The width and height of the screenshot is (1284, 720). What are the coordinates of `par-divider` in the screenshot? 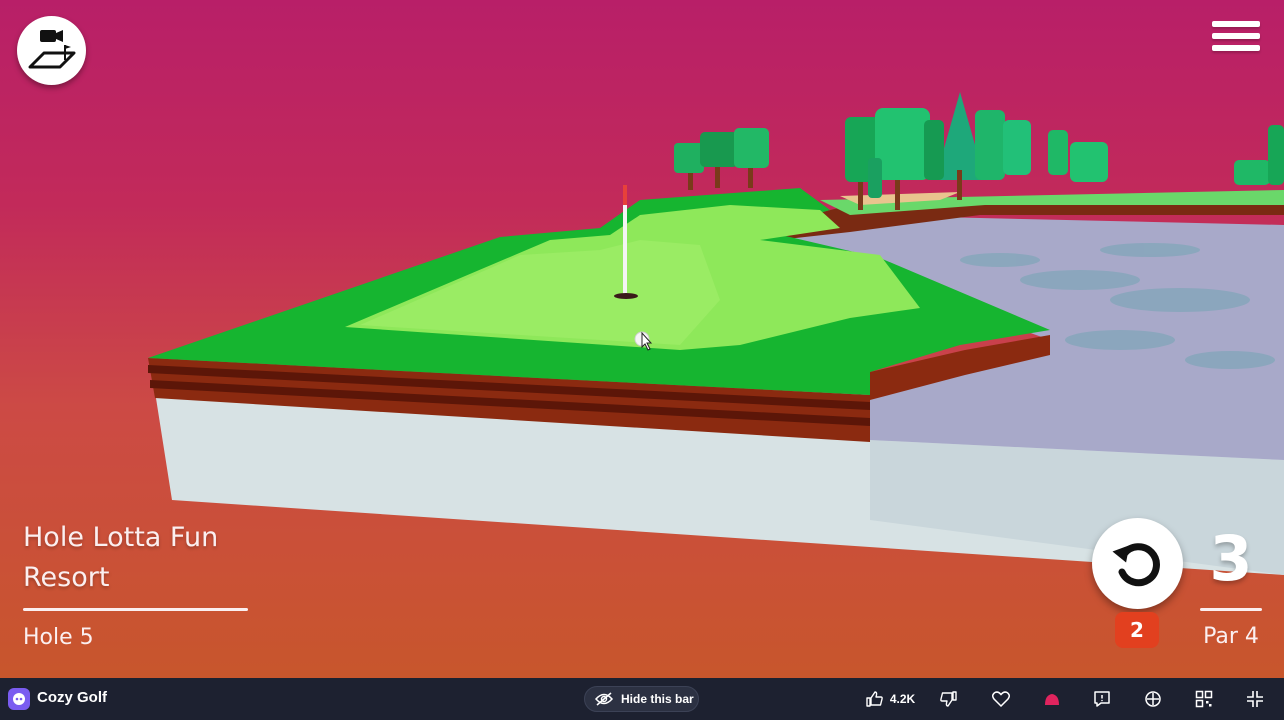 It's located at (1231, 609).